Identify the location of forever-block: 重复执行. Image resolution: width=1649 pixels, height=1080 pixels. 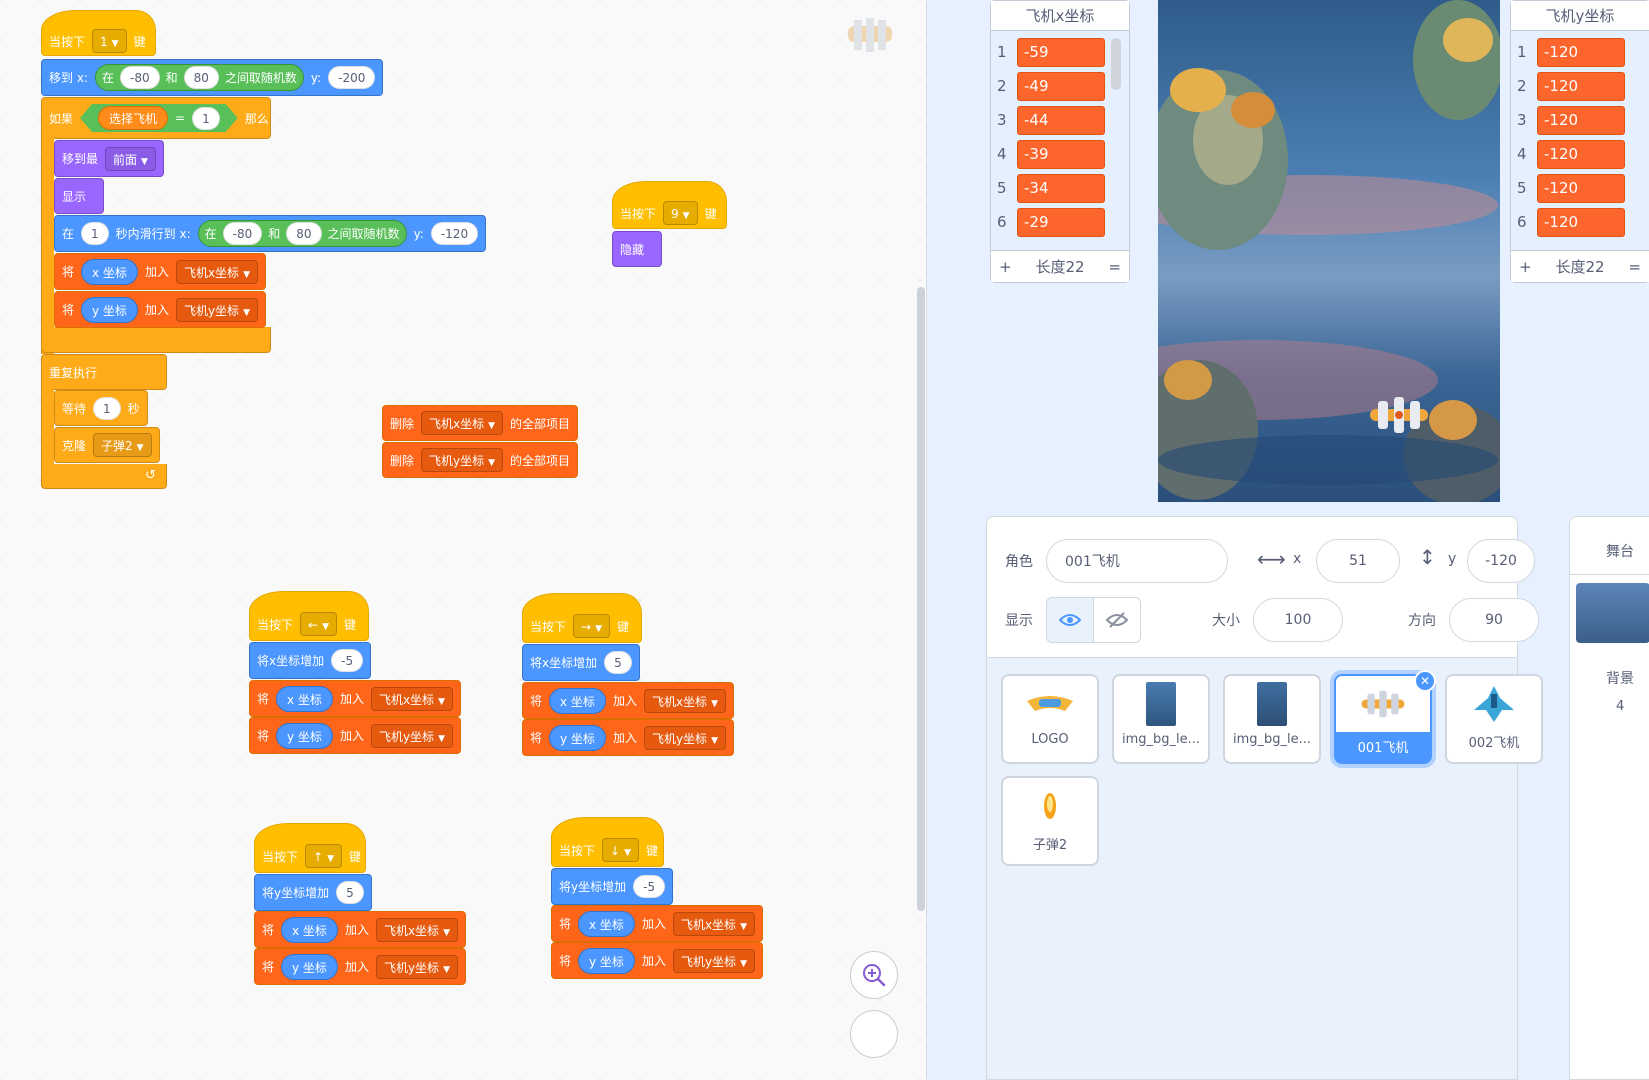
(104, 372).